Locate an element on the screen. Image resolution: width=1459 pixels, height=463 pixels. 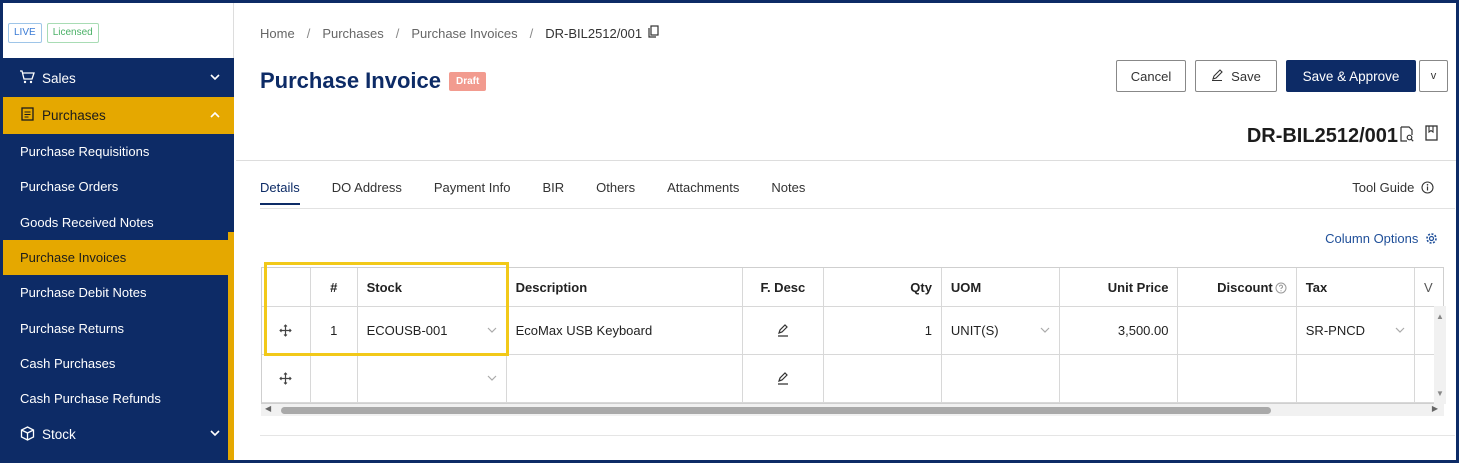
page-title: Purchase Invoice Draft is located at coordinates (373, 81).